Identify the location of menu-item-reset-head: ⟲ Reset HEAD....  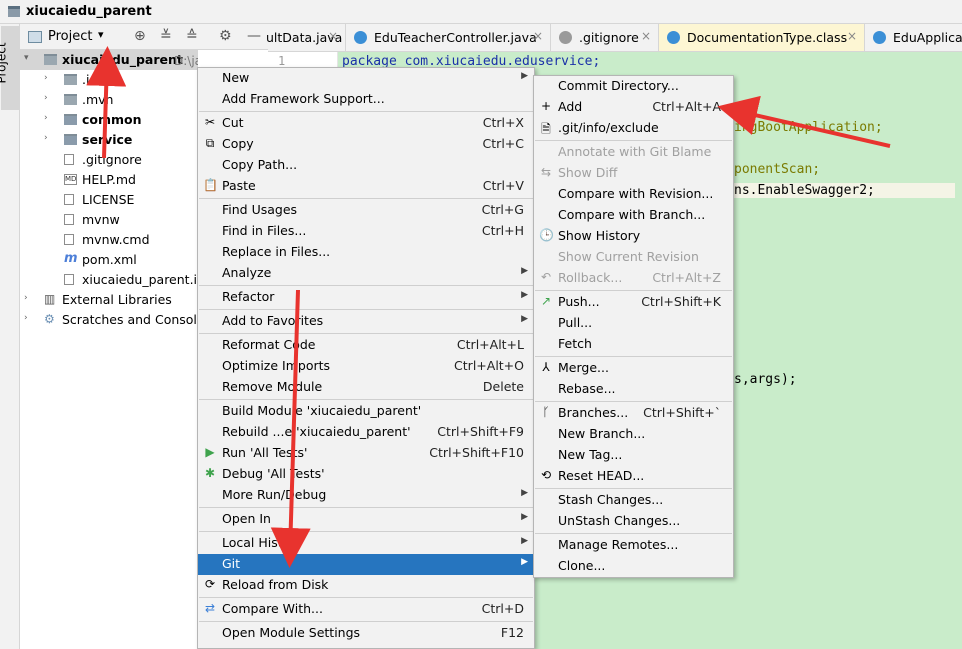
(633, 476).